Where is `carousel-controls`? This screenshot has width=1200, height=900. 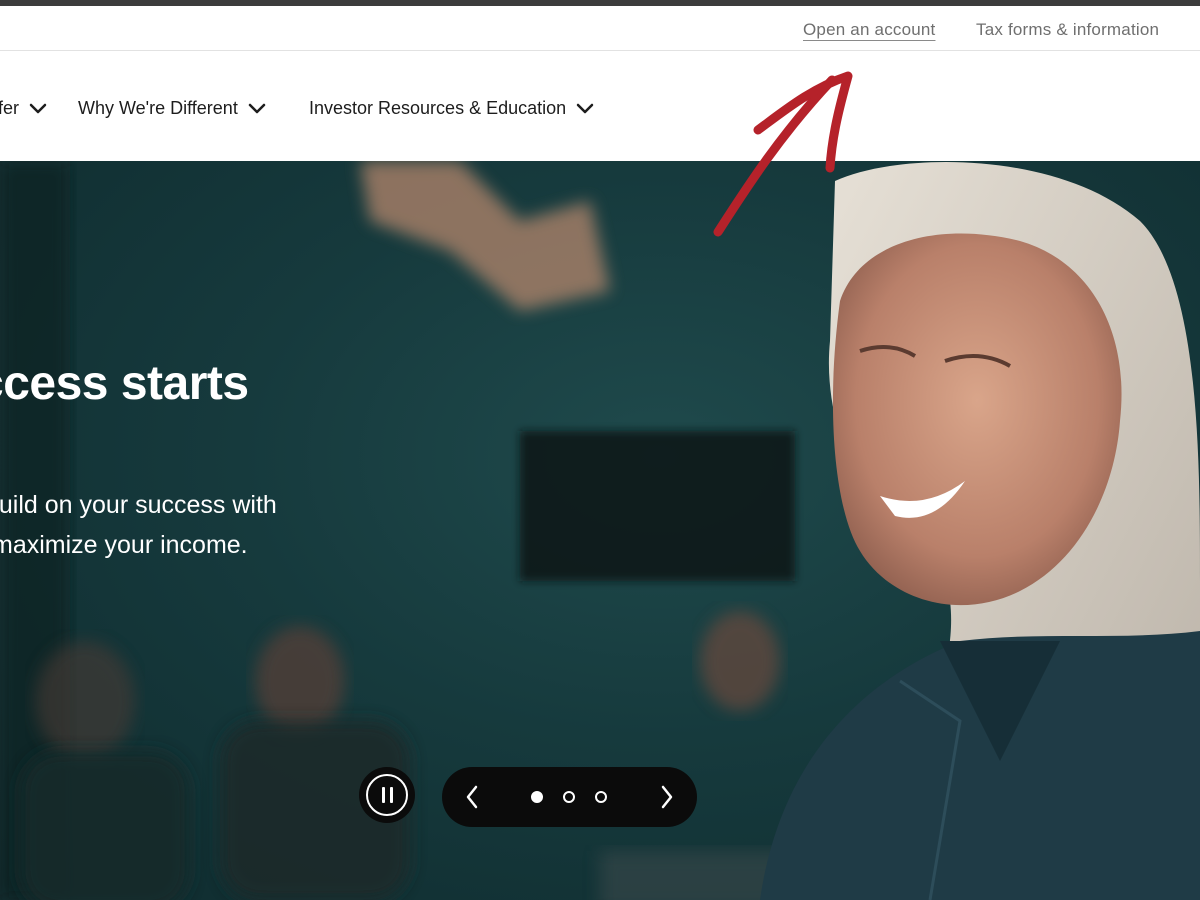 carousel-controls is located at coordinates (569, 797).